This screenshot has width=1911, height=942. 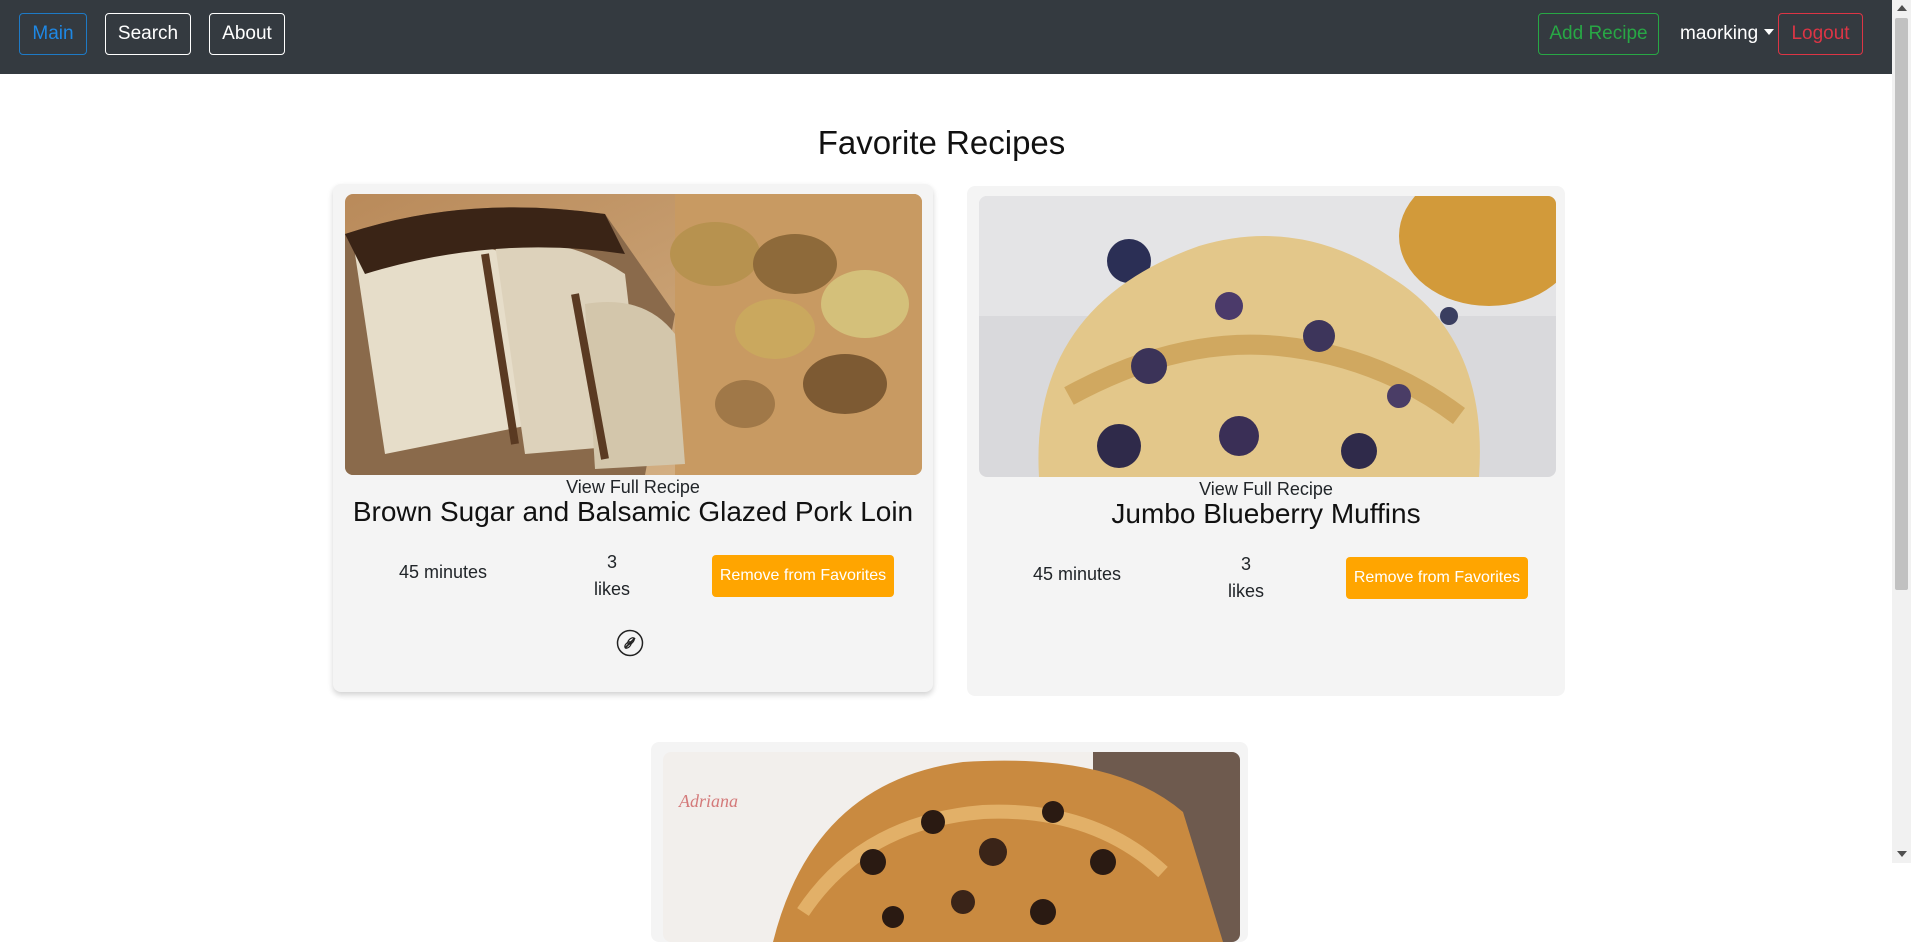 What do you see at coordinates (53, 34) in the screenshot?
I see `main-nav-button: Main` at bounding box center [53, 34].